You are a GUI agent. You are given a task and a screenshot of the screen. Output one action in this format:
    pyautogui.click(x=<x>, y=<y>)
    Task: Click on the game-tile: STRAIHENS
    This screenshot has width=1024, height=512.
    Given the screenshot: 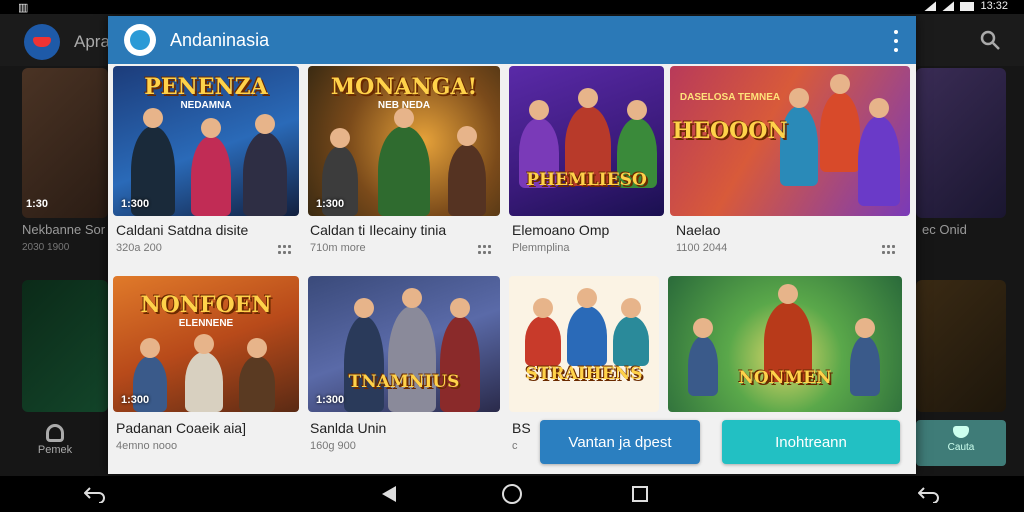 What is the action you would take?
    pyautogui.click(x=584, y=344)
    